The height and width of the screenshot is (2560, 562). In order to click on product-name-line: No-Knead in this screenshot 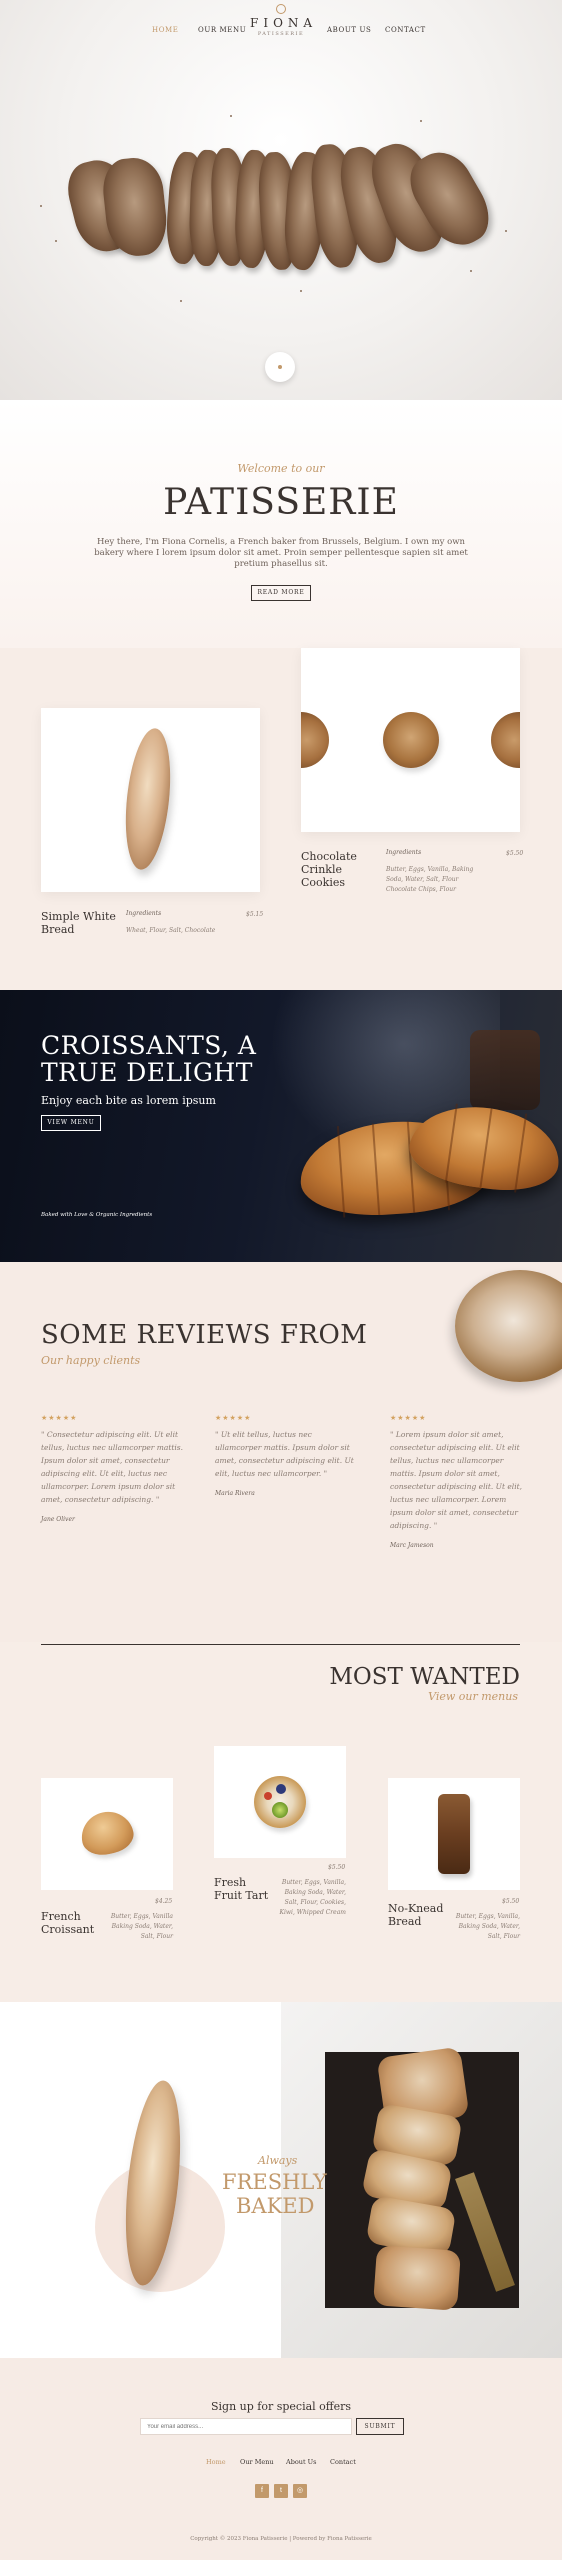, I will do `click(416, 1908)`.